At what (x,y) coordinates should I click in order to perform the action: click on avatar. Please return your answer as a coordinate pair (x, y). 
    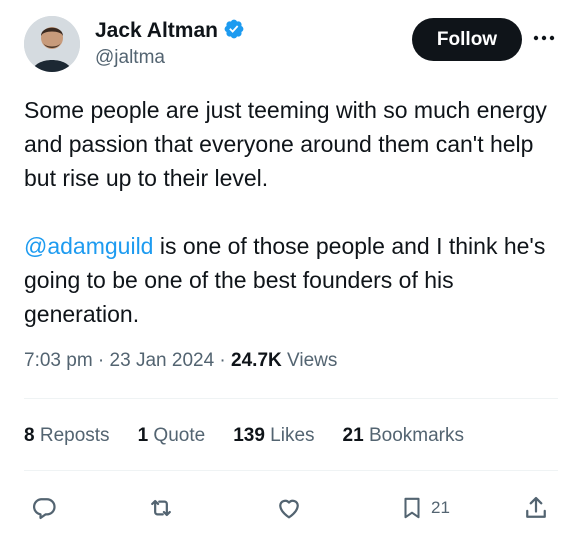
    Looking at the image, I should click on (52, 44).